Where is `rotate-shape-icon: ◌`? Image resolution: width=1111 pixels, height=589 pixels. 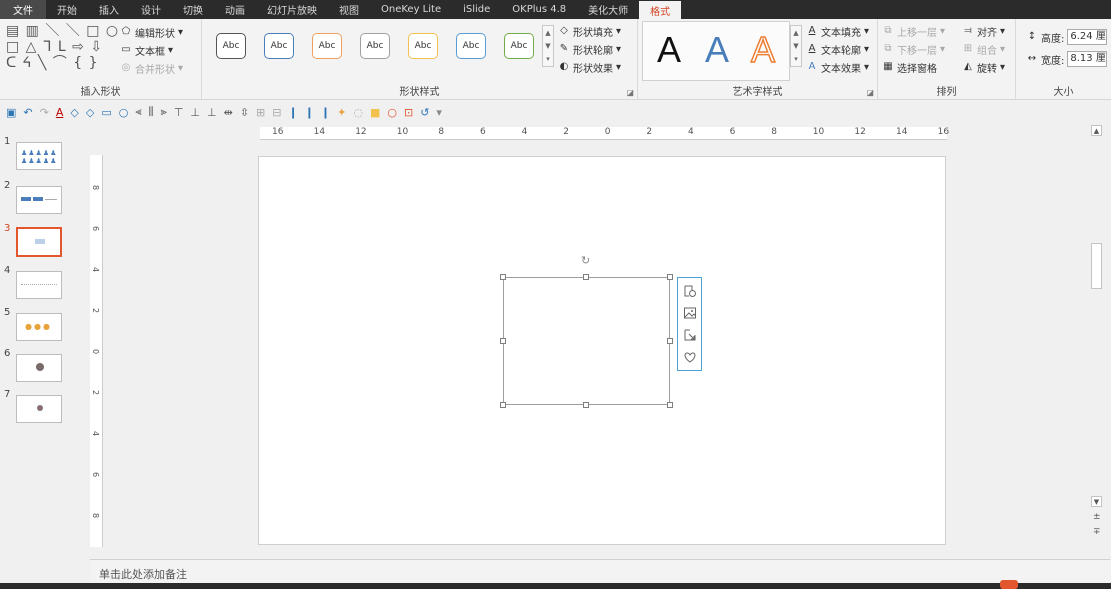
rotate-shape-icon: ◌ is located at coordinates (358, 112).